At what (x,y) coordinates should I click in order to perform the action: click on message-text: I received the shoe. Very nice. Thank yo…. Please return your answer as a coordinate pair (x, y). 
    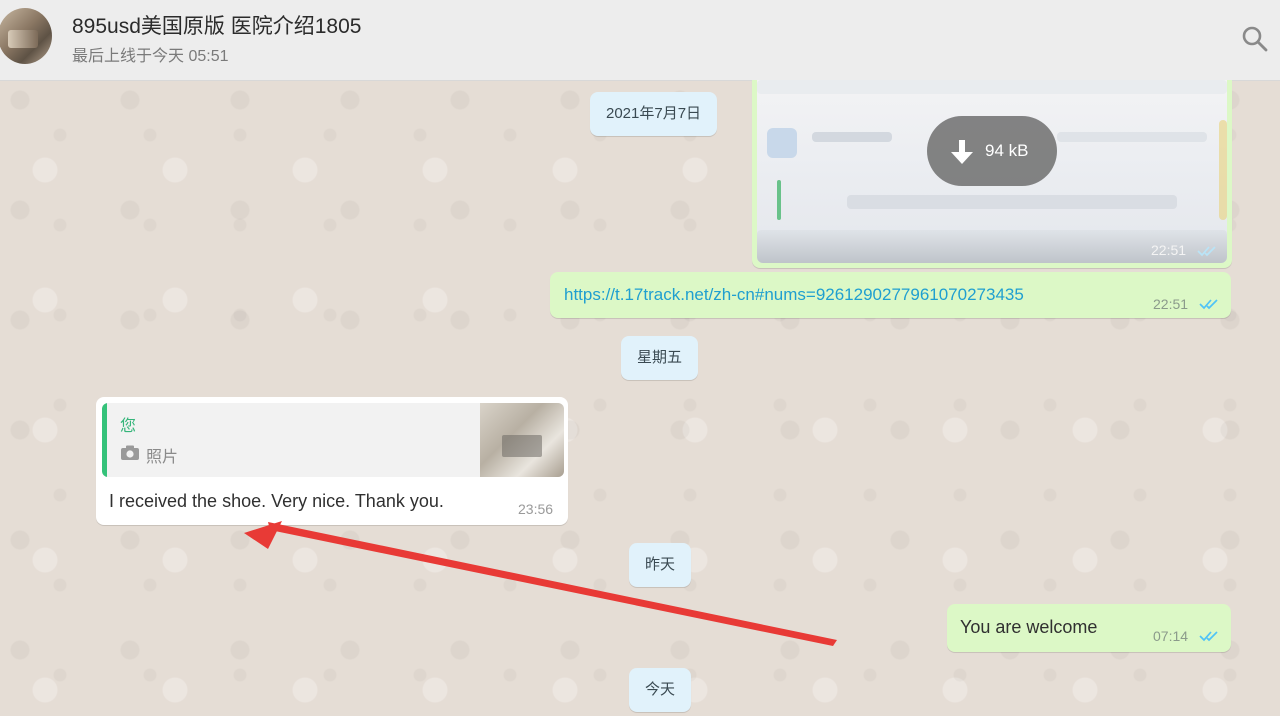
    Looking at the image, I should click on (276, 501).